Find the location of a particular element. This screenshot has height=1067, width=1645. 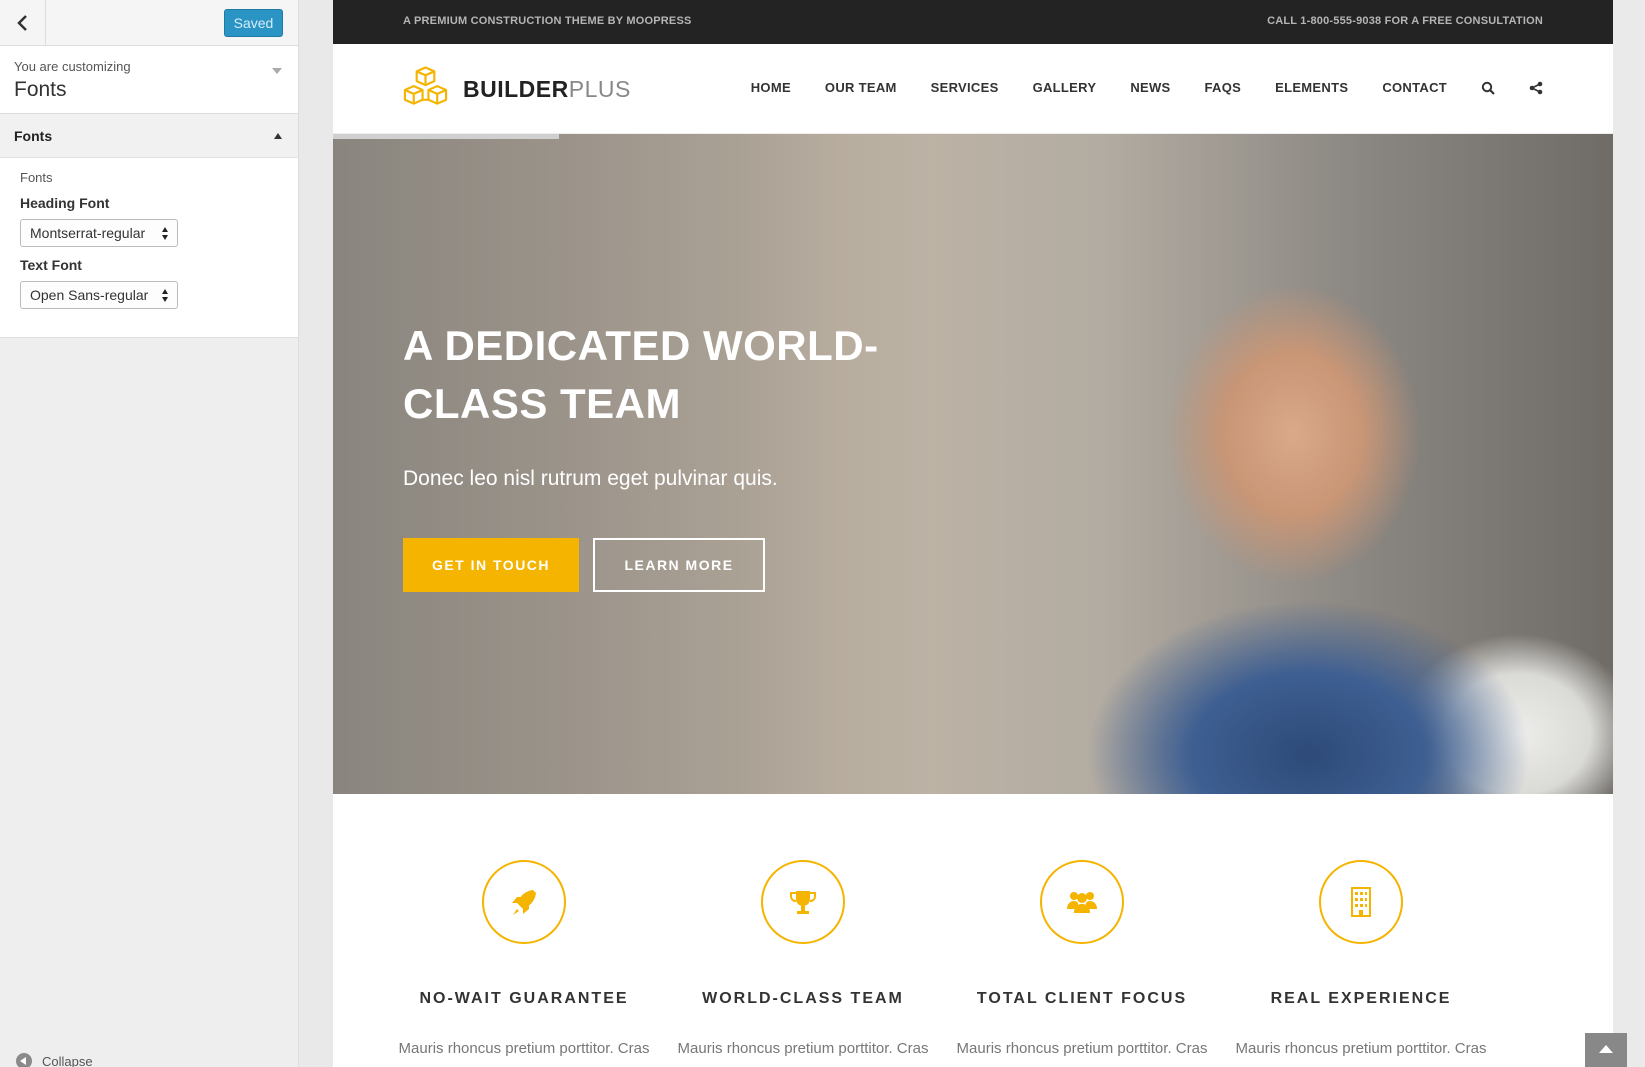

logo-text: BUILDERPLUS is located at coordinates (547, 89).